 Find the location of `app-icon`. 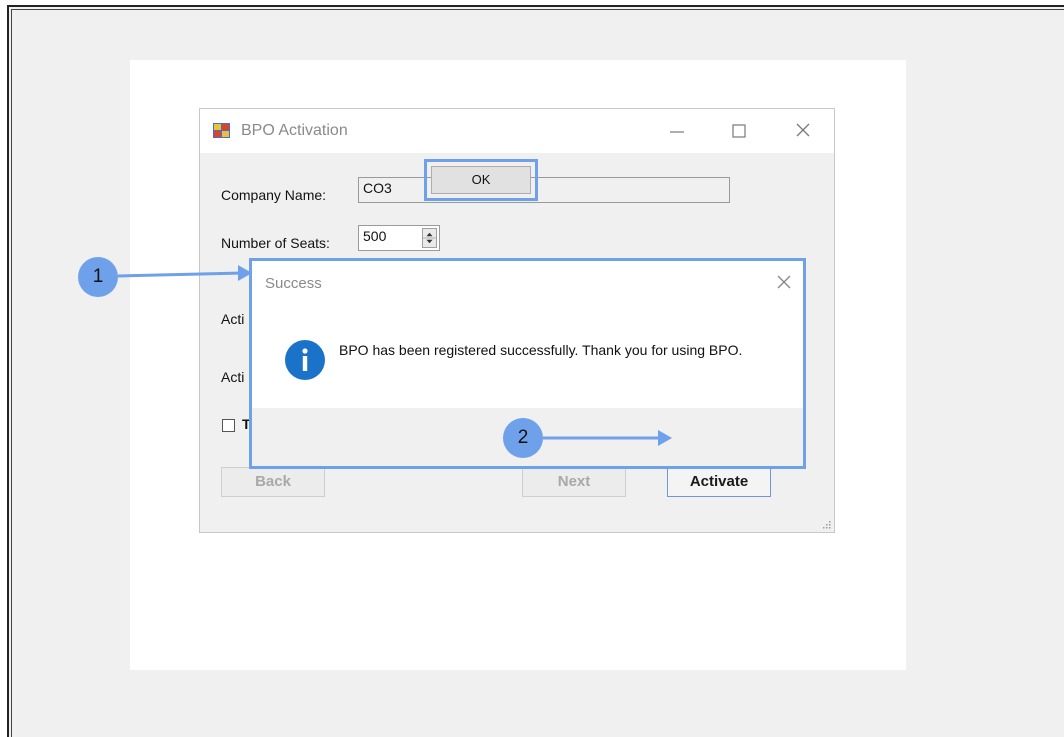

app-icon is located at coordinates (221, 130).